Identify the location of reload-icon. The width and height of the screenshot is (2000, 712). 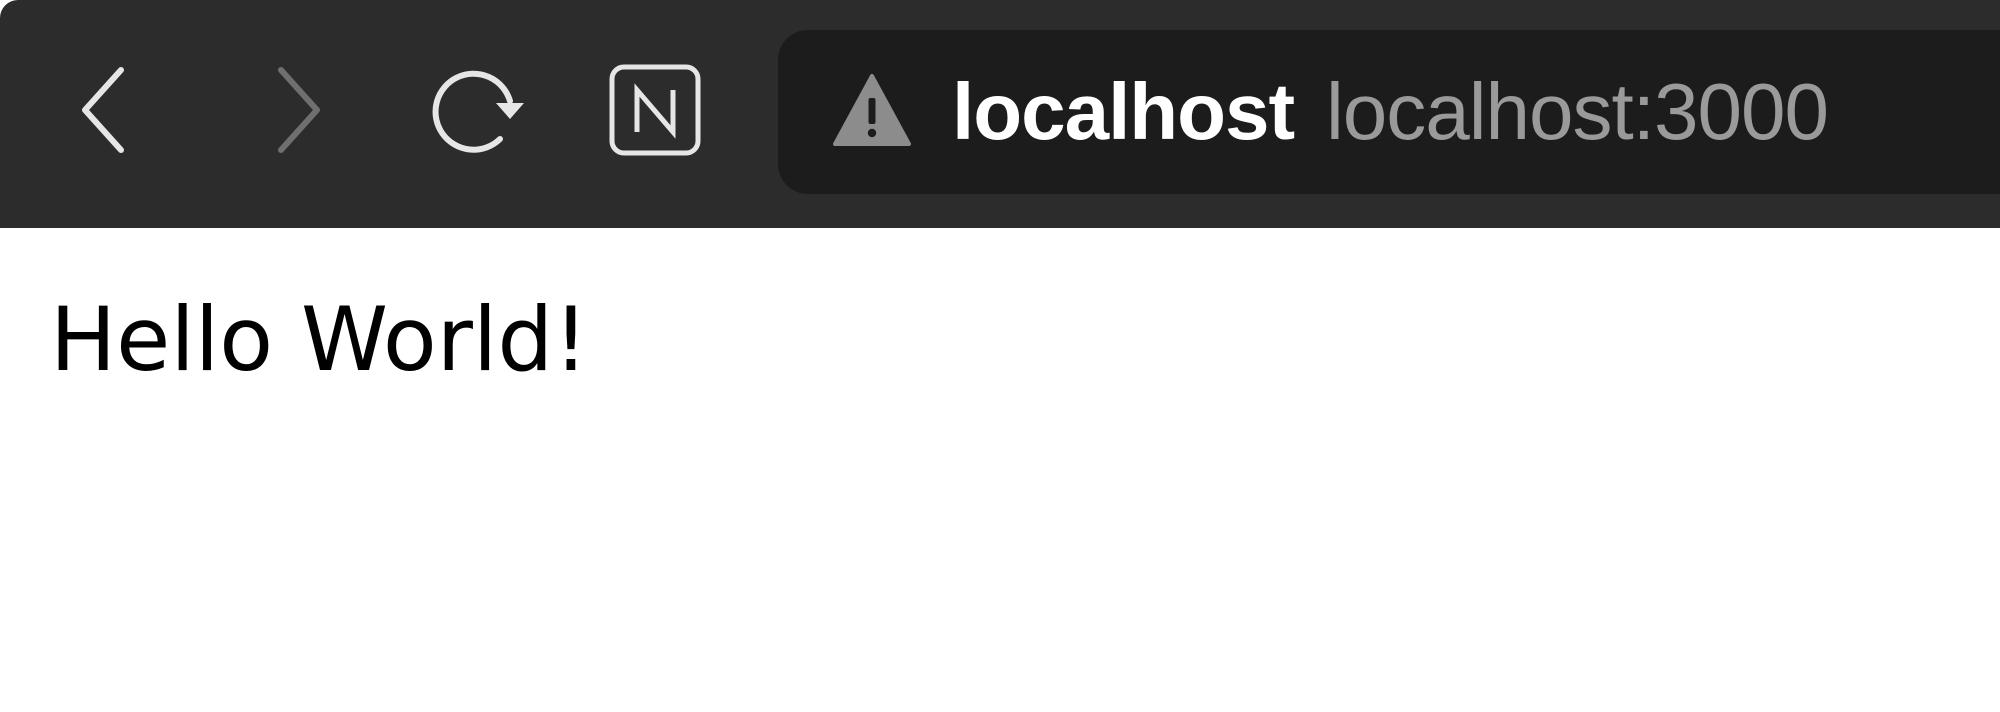
(478, 111).